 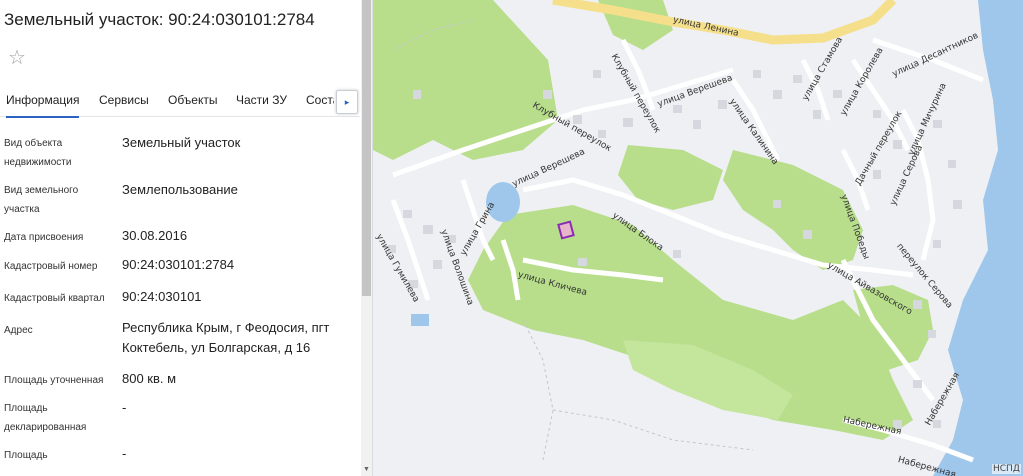 I want to click on tab-land-parts: Части ЗУ, so click(x=261, y=100).